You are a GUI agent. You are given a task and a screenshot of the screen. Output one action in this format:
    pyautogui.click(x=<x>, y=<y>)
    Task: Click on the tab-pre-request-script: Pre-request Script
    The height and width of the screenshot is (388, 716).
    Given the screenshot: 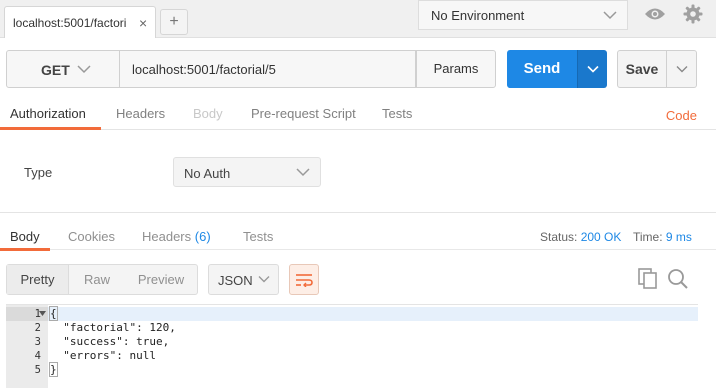 What is the action you would take?
    pyautogui.click(x=303, y=113)
    